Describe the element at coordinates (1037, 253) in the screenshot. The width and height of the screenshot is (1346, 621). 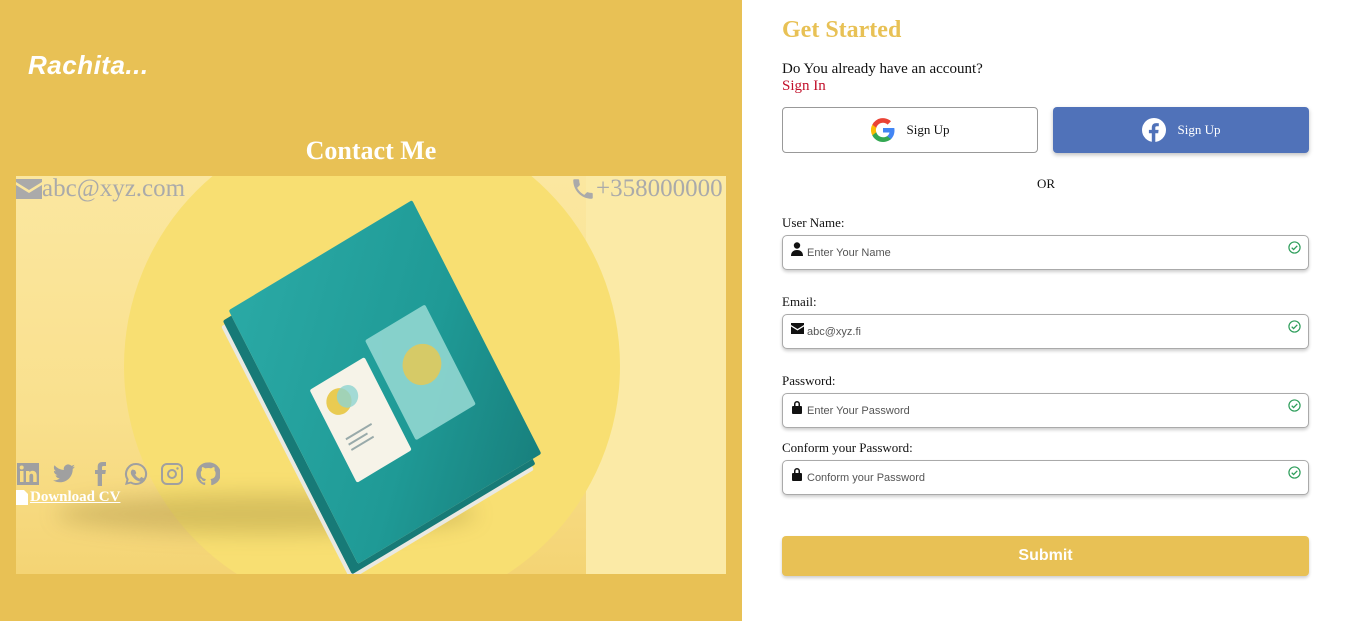
I see `username-input` at that location.